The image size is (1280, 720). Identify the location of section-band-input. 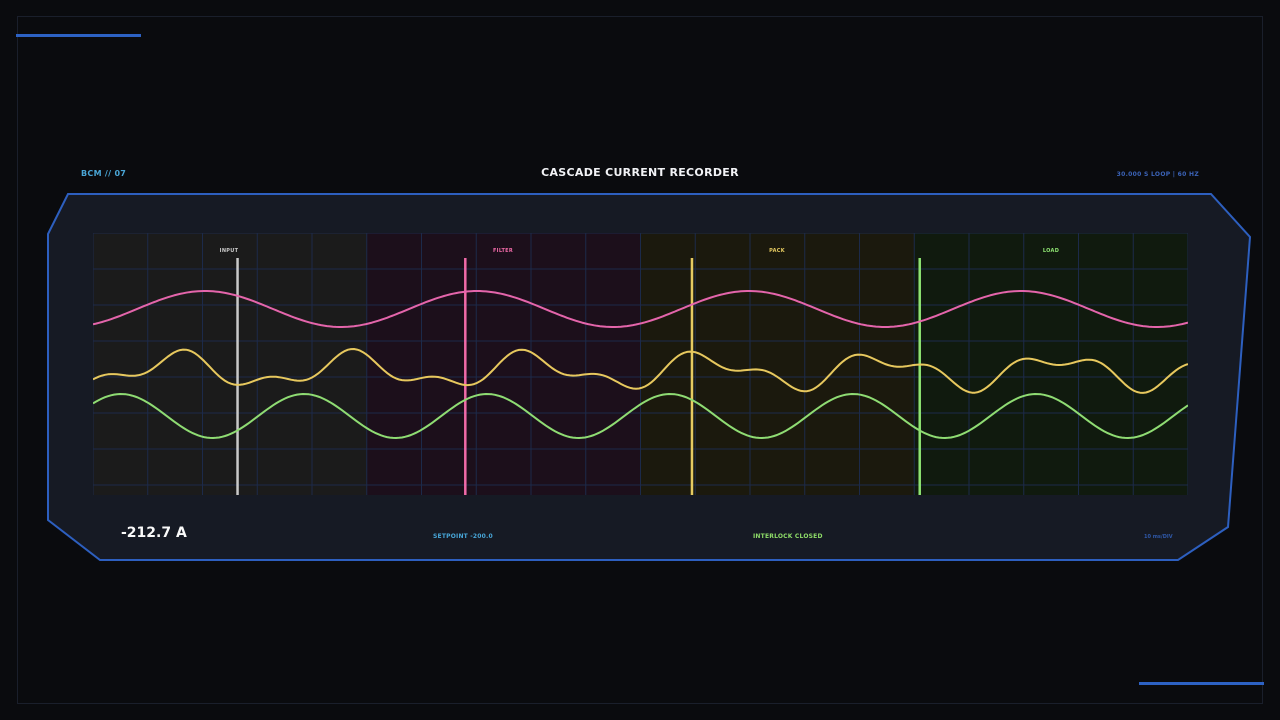
(230, 364).